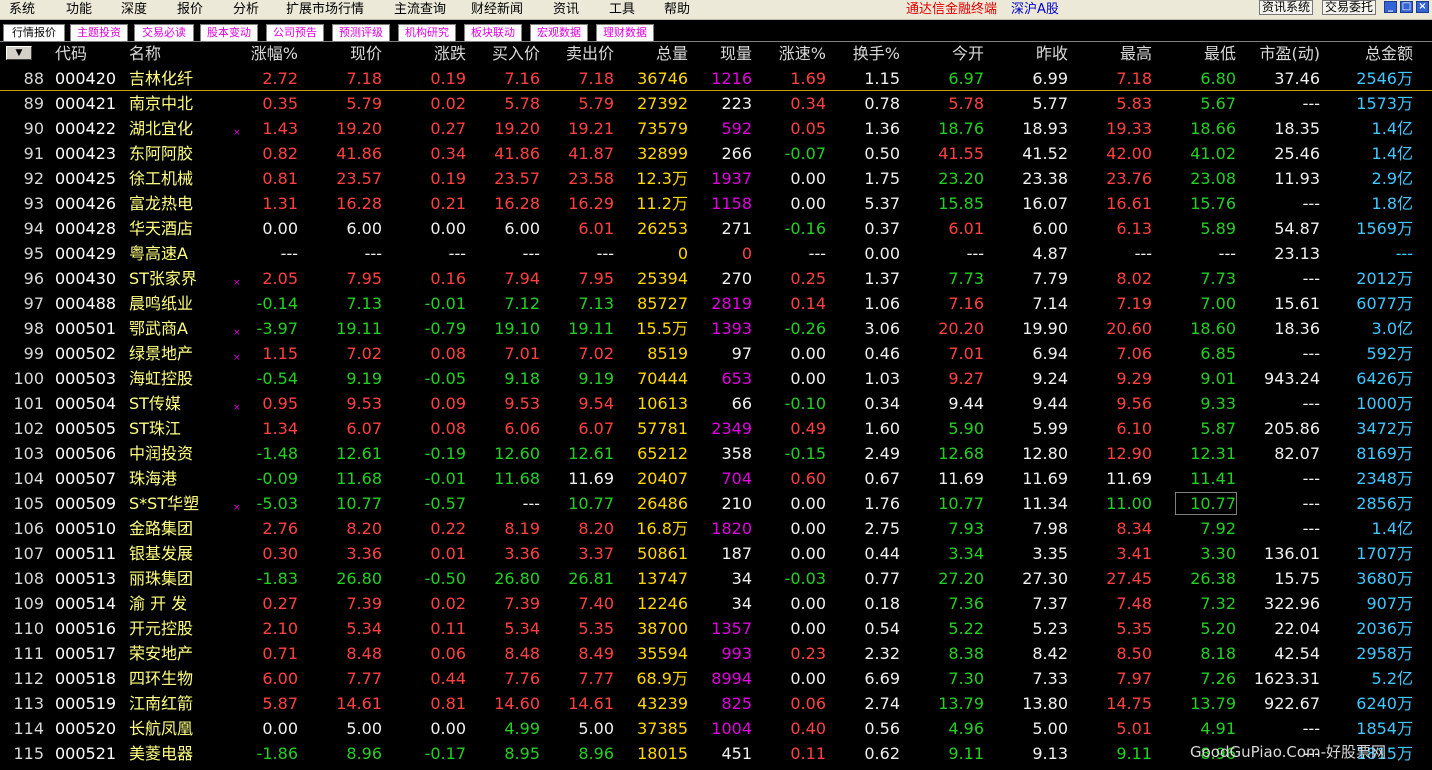  What do you see at coordinates (85, 603) in the screenshot?
I see `stock-code: 000514` at bounding box center [85, 603].